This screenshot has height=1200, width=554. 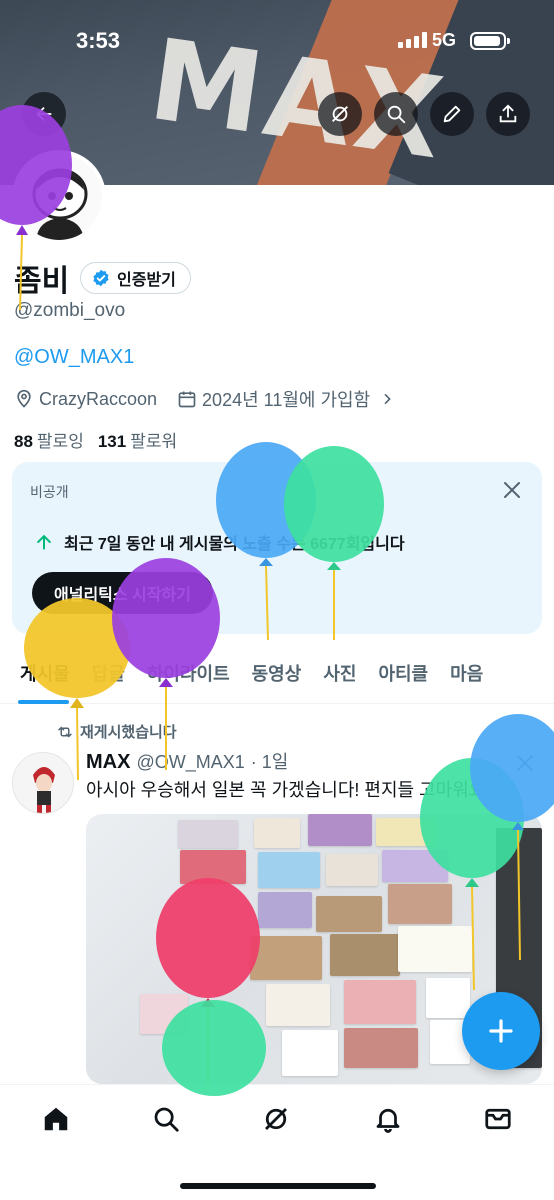 I want to click on post-text: 아시아 우승해서 일본 꼭 가겠습니다! 편지들 고마워요!, so click(x=288, y=790).